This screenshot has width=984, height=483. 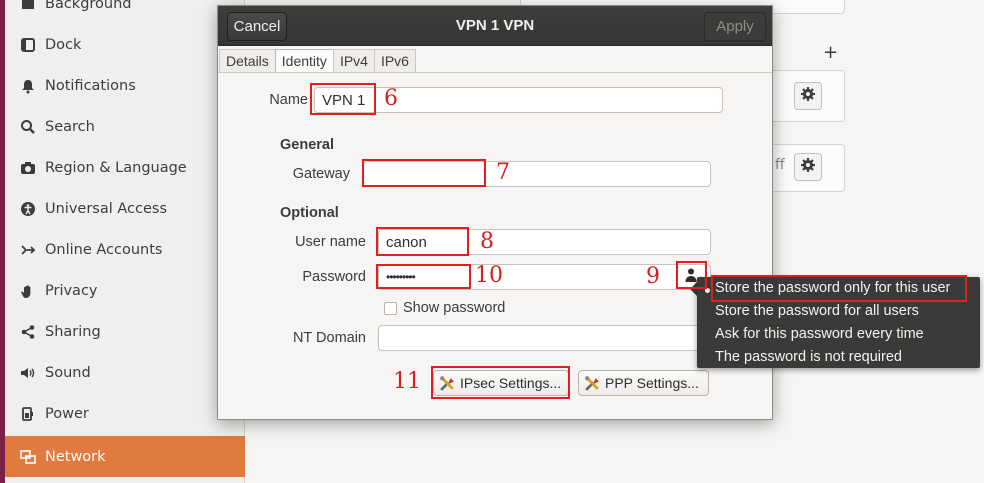 What do you see at coordinates (390, 308) in the screenshot?
I see `checkbox-box` at bounding box center [390, 308].